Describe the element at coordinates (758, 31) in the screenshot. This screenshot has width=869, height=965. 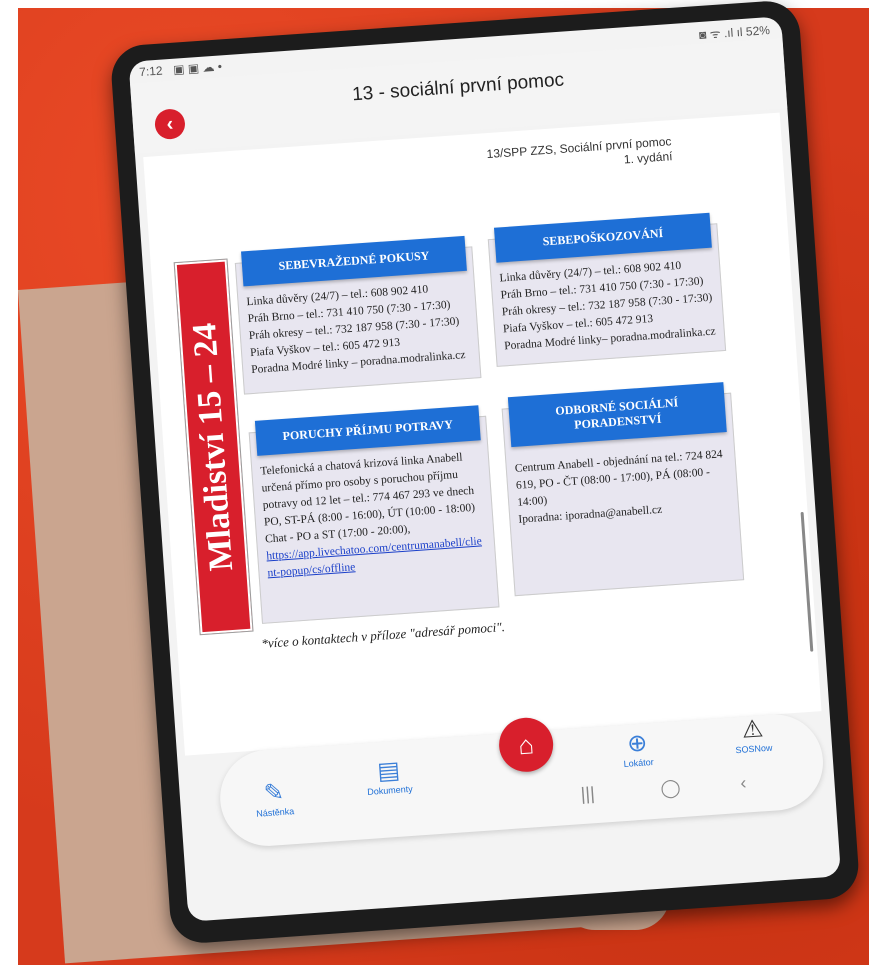
I see `battery-level: 52%` at that location.